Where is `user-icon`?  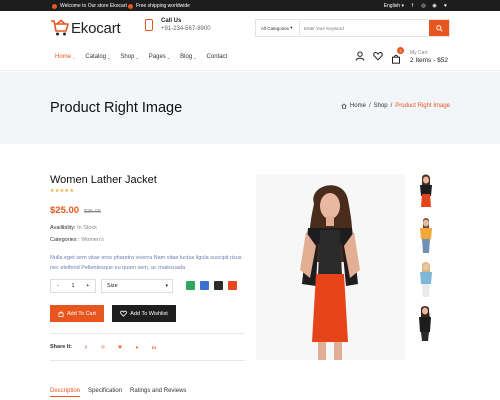 user-icon is located at coordinates (360, 56).